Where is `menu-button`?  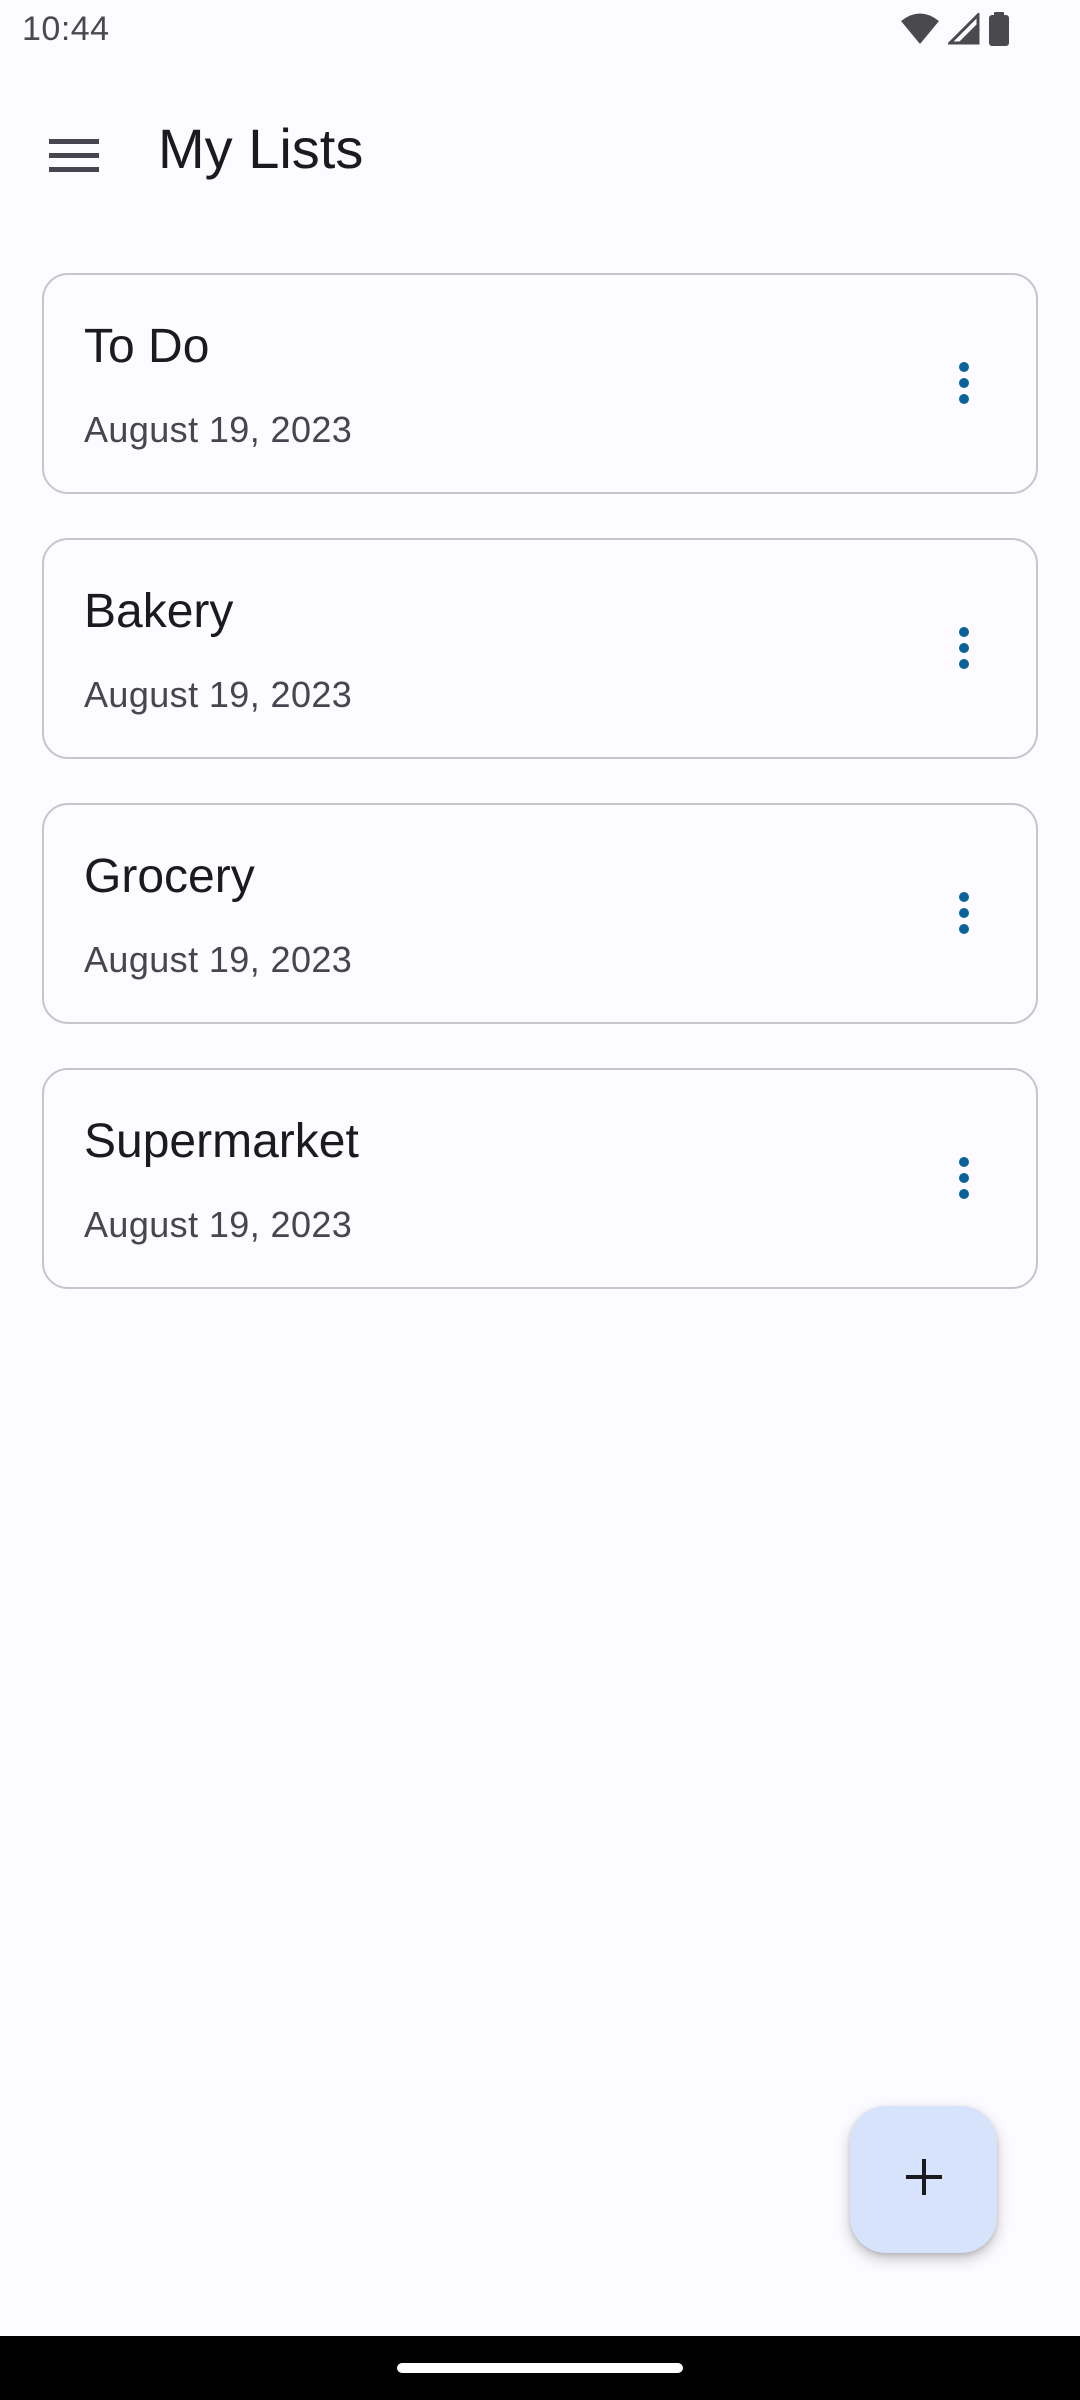
menu-button is located at coordinates (74, 158).